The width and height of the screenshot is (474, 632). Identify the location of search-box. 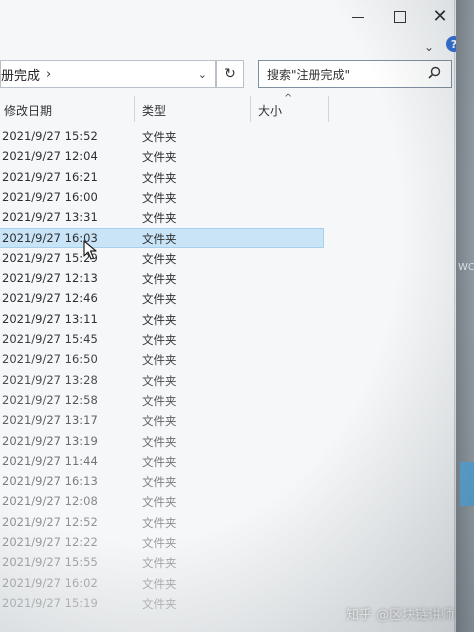
(355, 74).